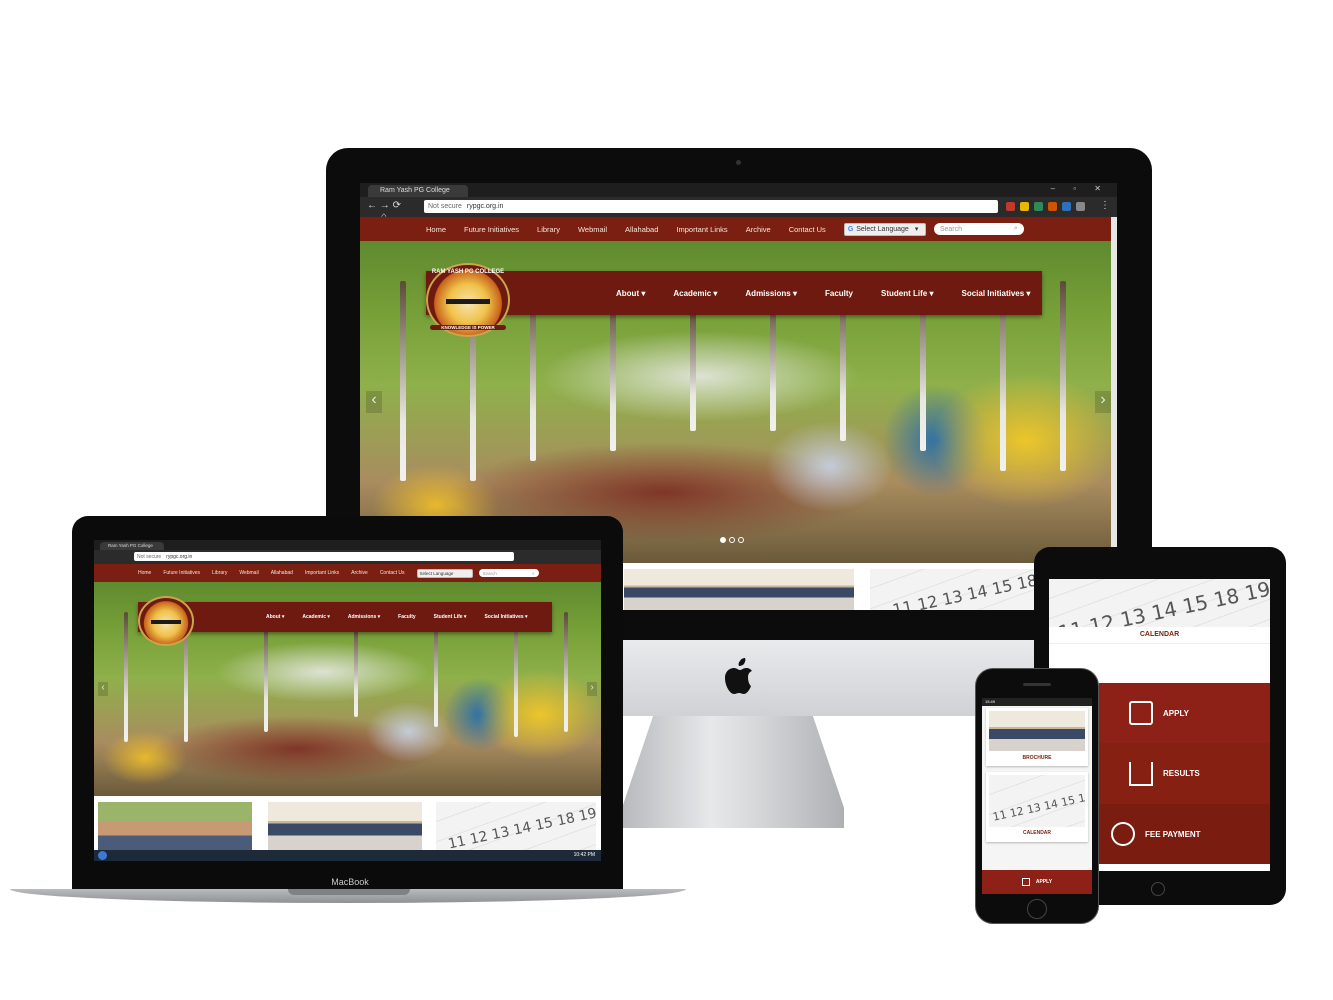  I want to click on google-icon: G, so click(850, 229).